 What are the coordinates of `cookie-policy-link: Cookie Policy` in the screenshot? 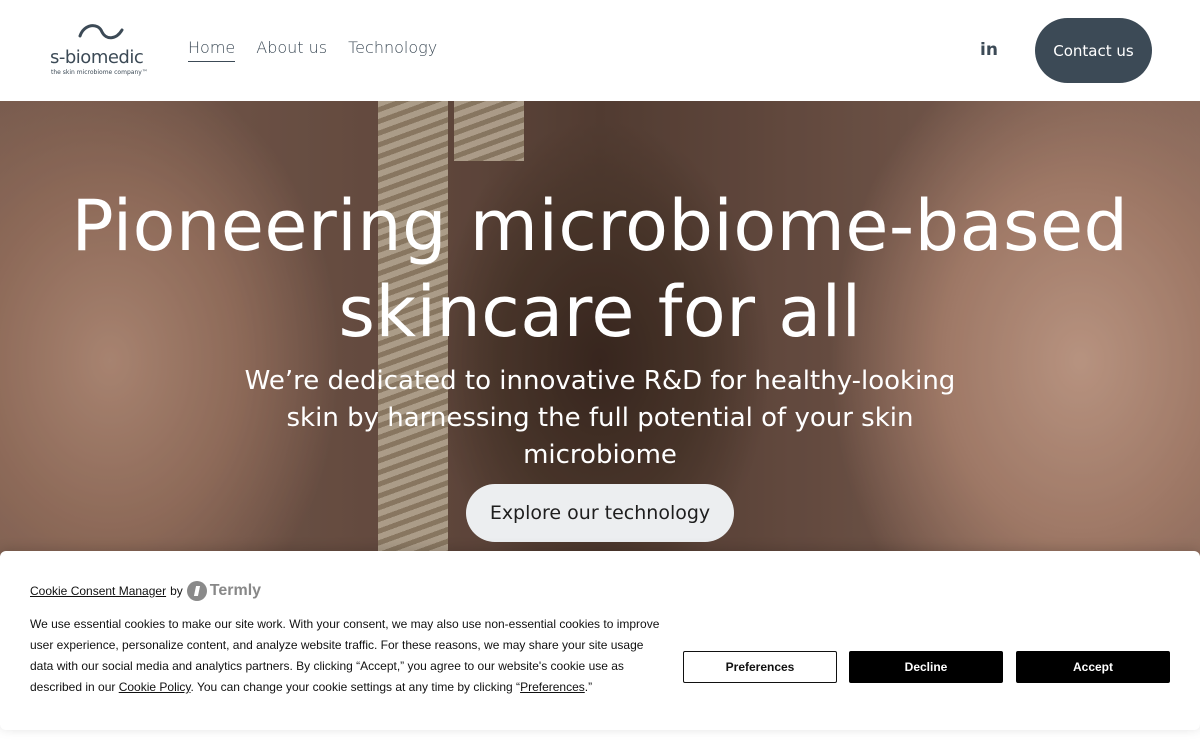 It's located at (155, 687).